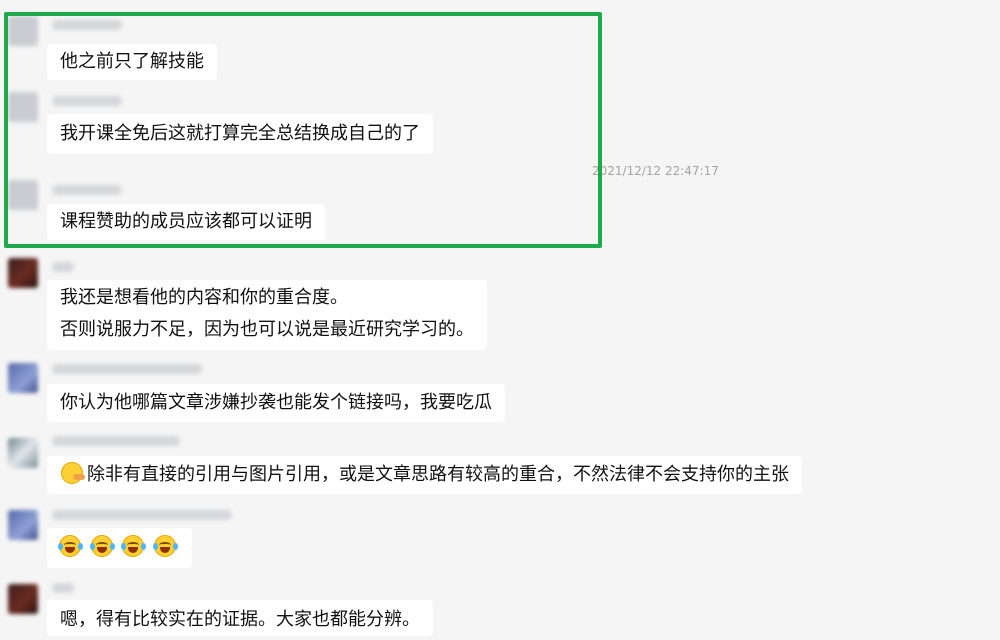 This screenshot has height=640, width=1000. What do you see at coordinates (267, 329) in the screenshot?
I see `message-line: 否则说服力不足，因为也可以说是最近研究学习的。` at bounding box center [267, 329].